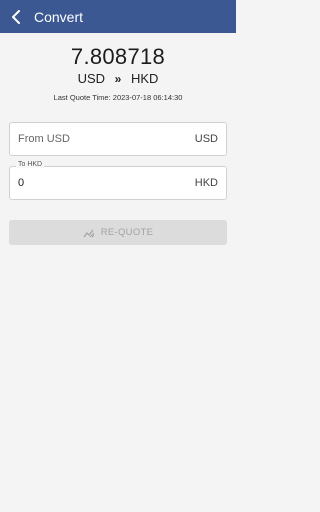  I want to click on chart-refresh-icon, so click(89, 233).